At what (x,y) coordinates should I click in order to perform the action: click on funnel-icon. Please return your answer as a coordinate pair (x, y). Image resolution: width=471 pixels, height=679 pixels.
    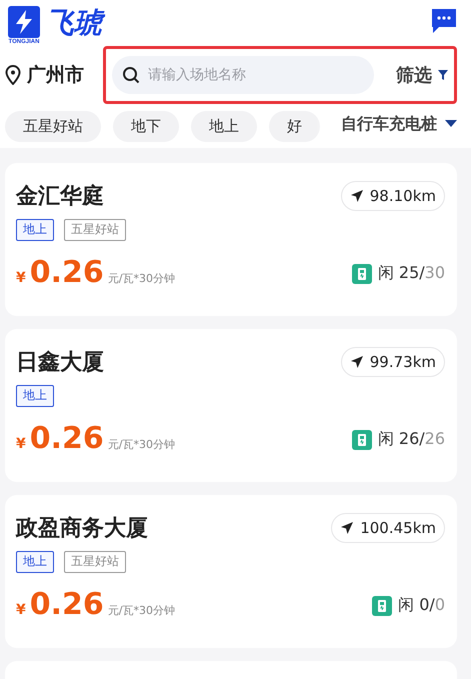
    Looking at the image, I should click on (443, 75).